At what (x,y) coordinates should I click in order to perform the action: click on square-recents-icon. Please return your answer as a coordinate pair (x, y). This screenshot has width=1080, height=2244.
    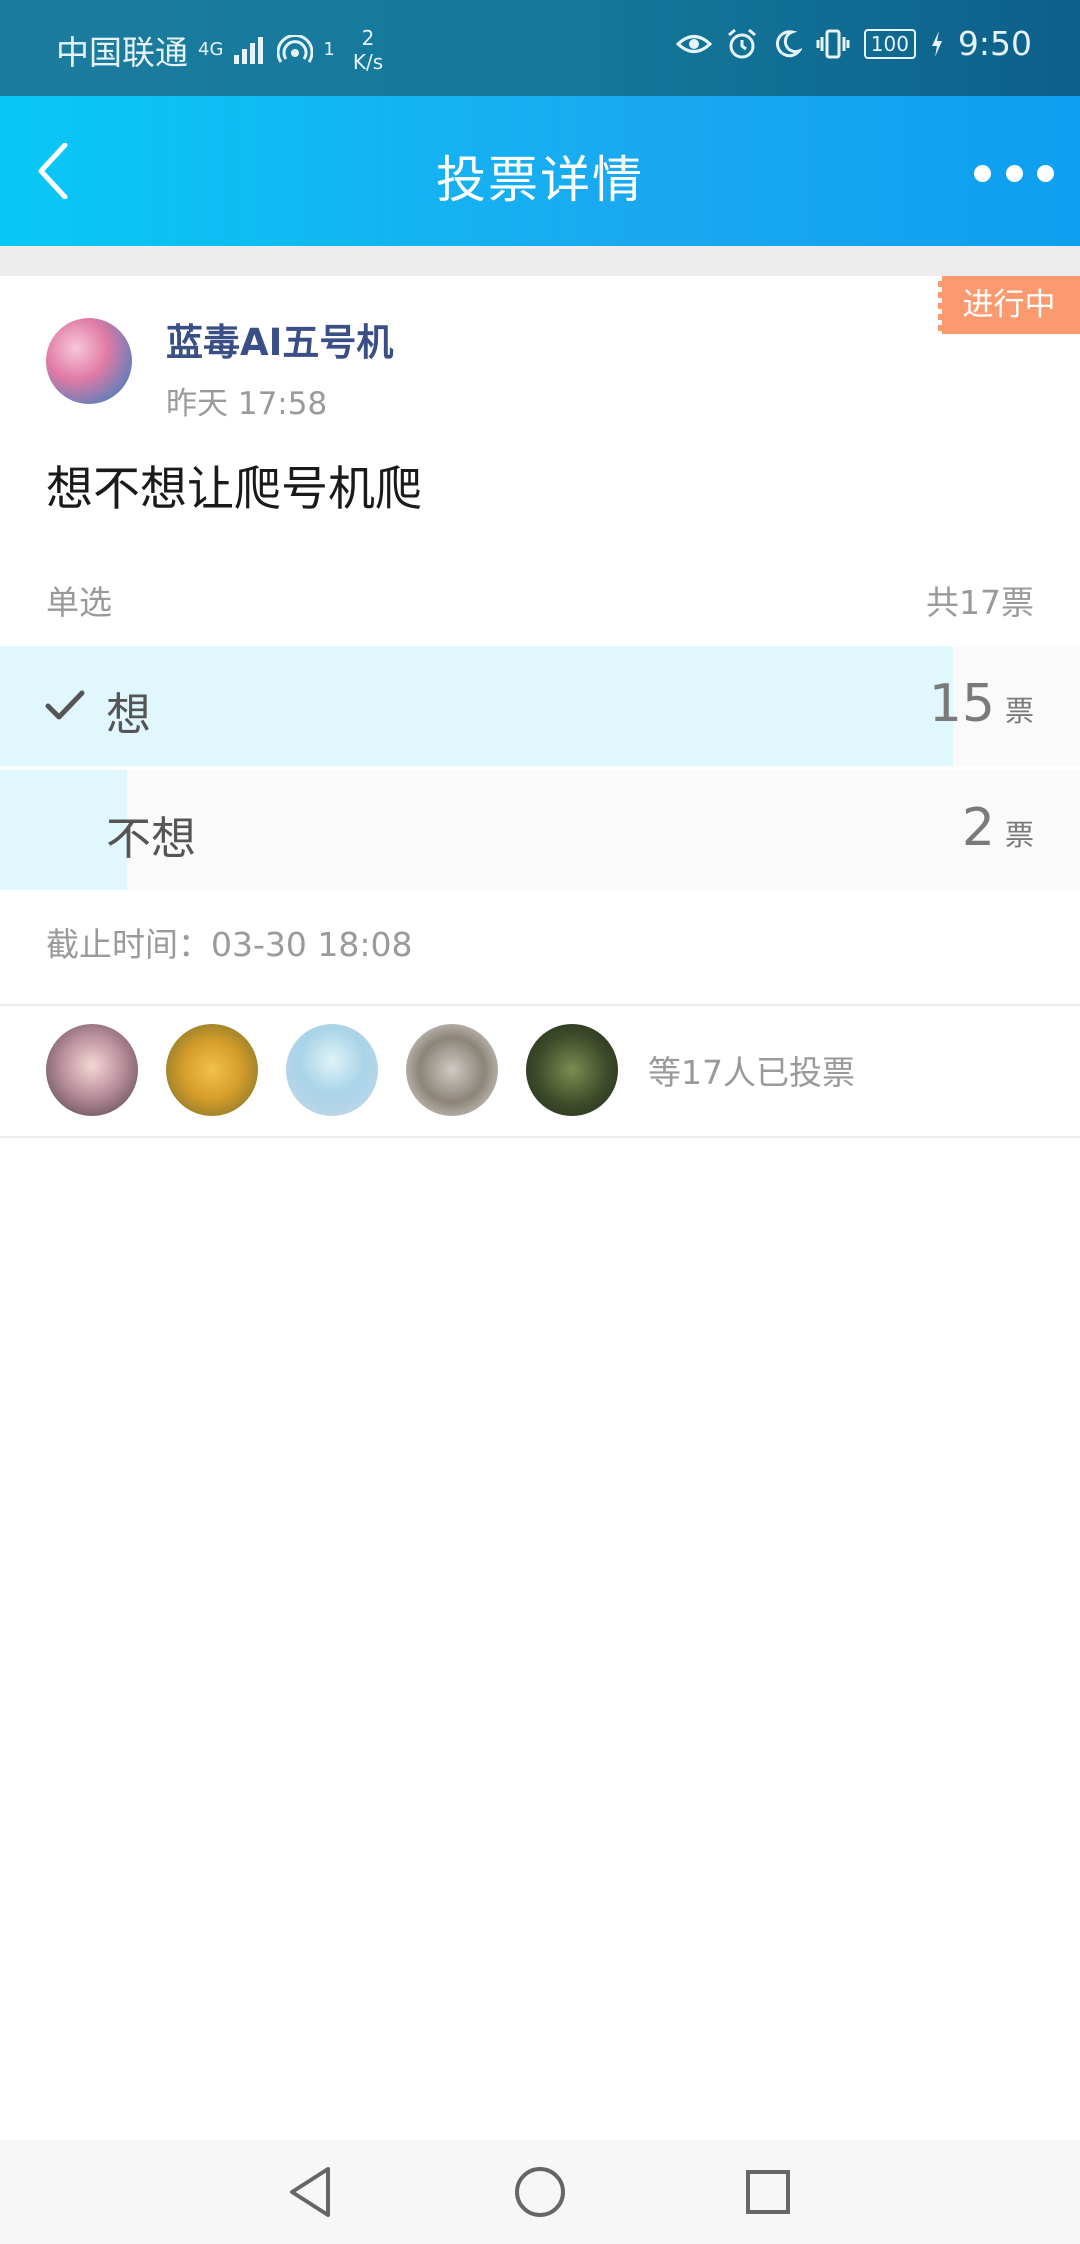
    Looking at the image, I should click on (768, 2192).